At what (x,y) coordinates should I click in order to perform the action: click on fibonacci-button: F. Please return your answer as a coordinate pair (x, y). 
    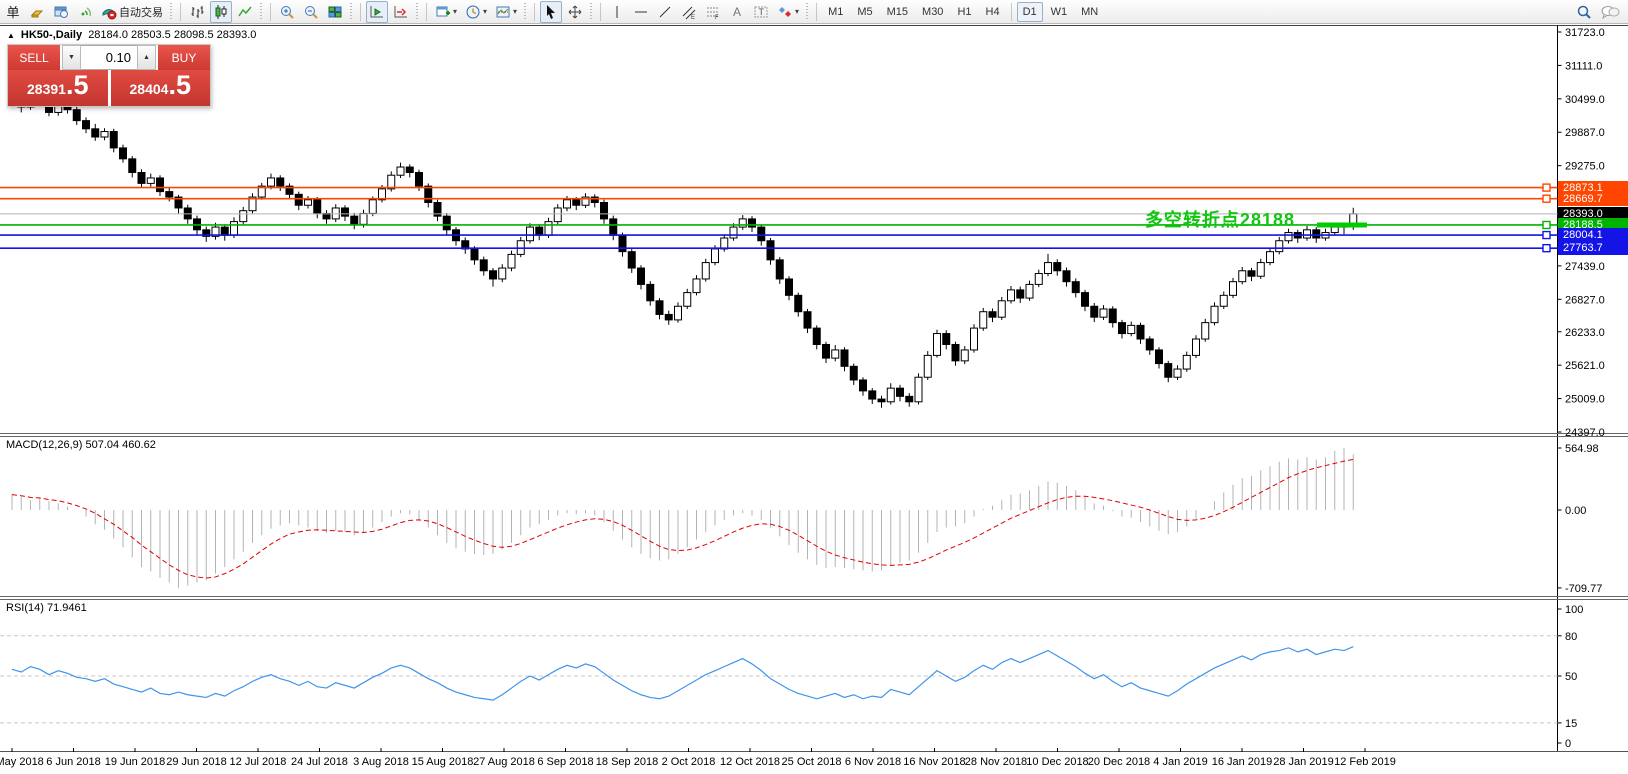
    Looking at the image, I should click on (713, 12).